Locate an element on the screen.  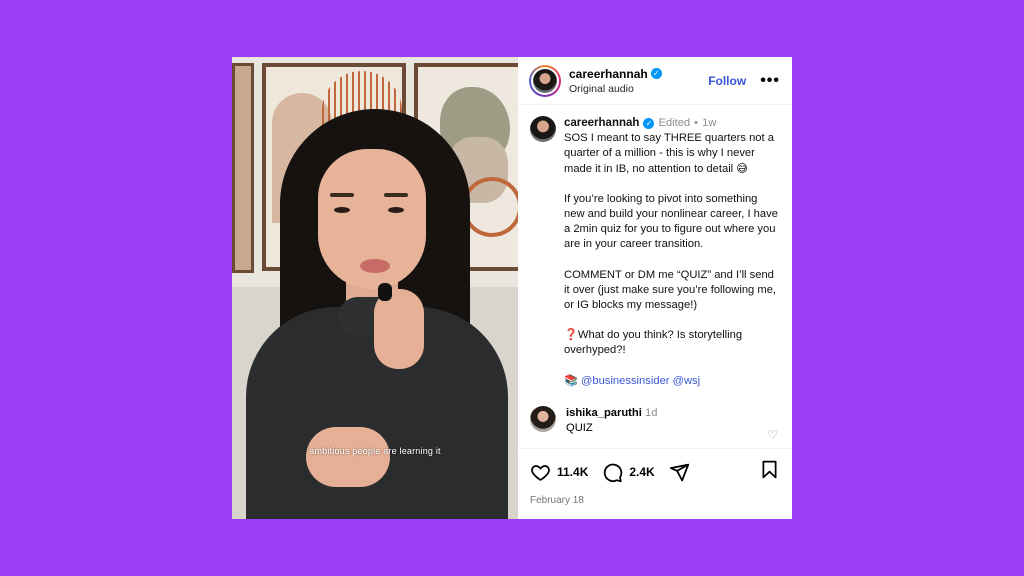
comment-content: ishika_paruthi 1d QUIZ is located at coordinates (611, 421).